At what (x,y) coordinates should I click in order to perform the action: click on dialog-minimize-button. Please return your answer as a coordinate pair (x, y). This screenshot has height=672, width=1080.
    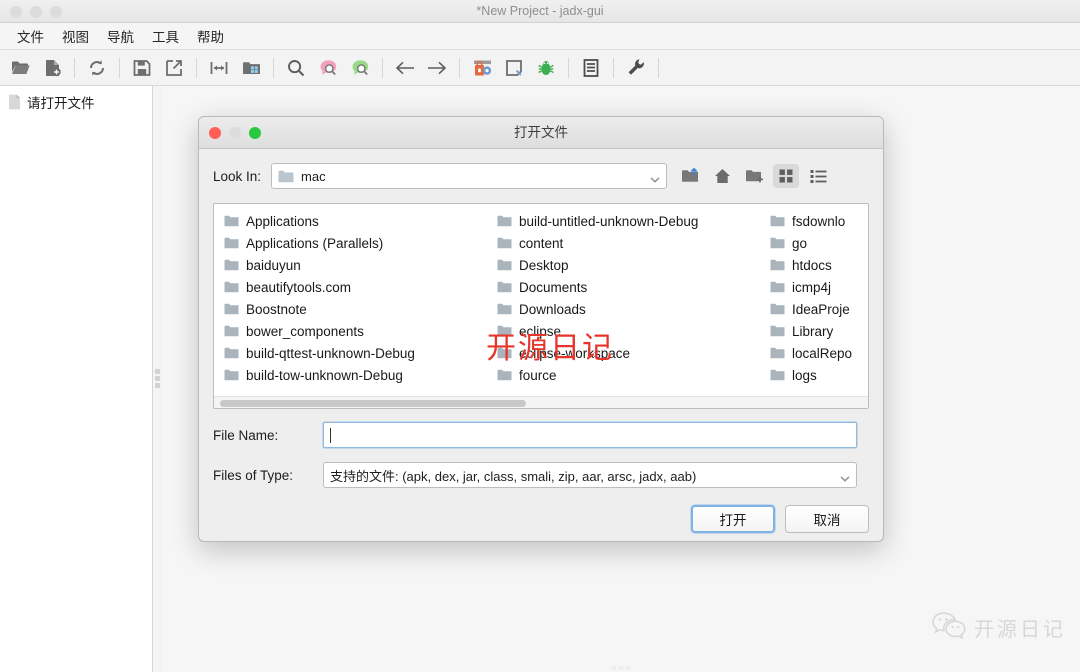
    Looking at the image, I should click on (235, 133).